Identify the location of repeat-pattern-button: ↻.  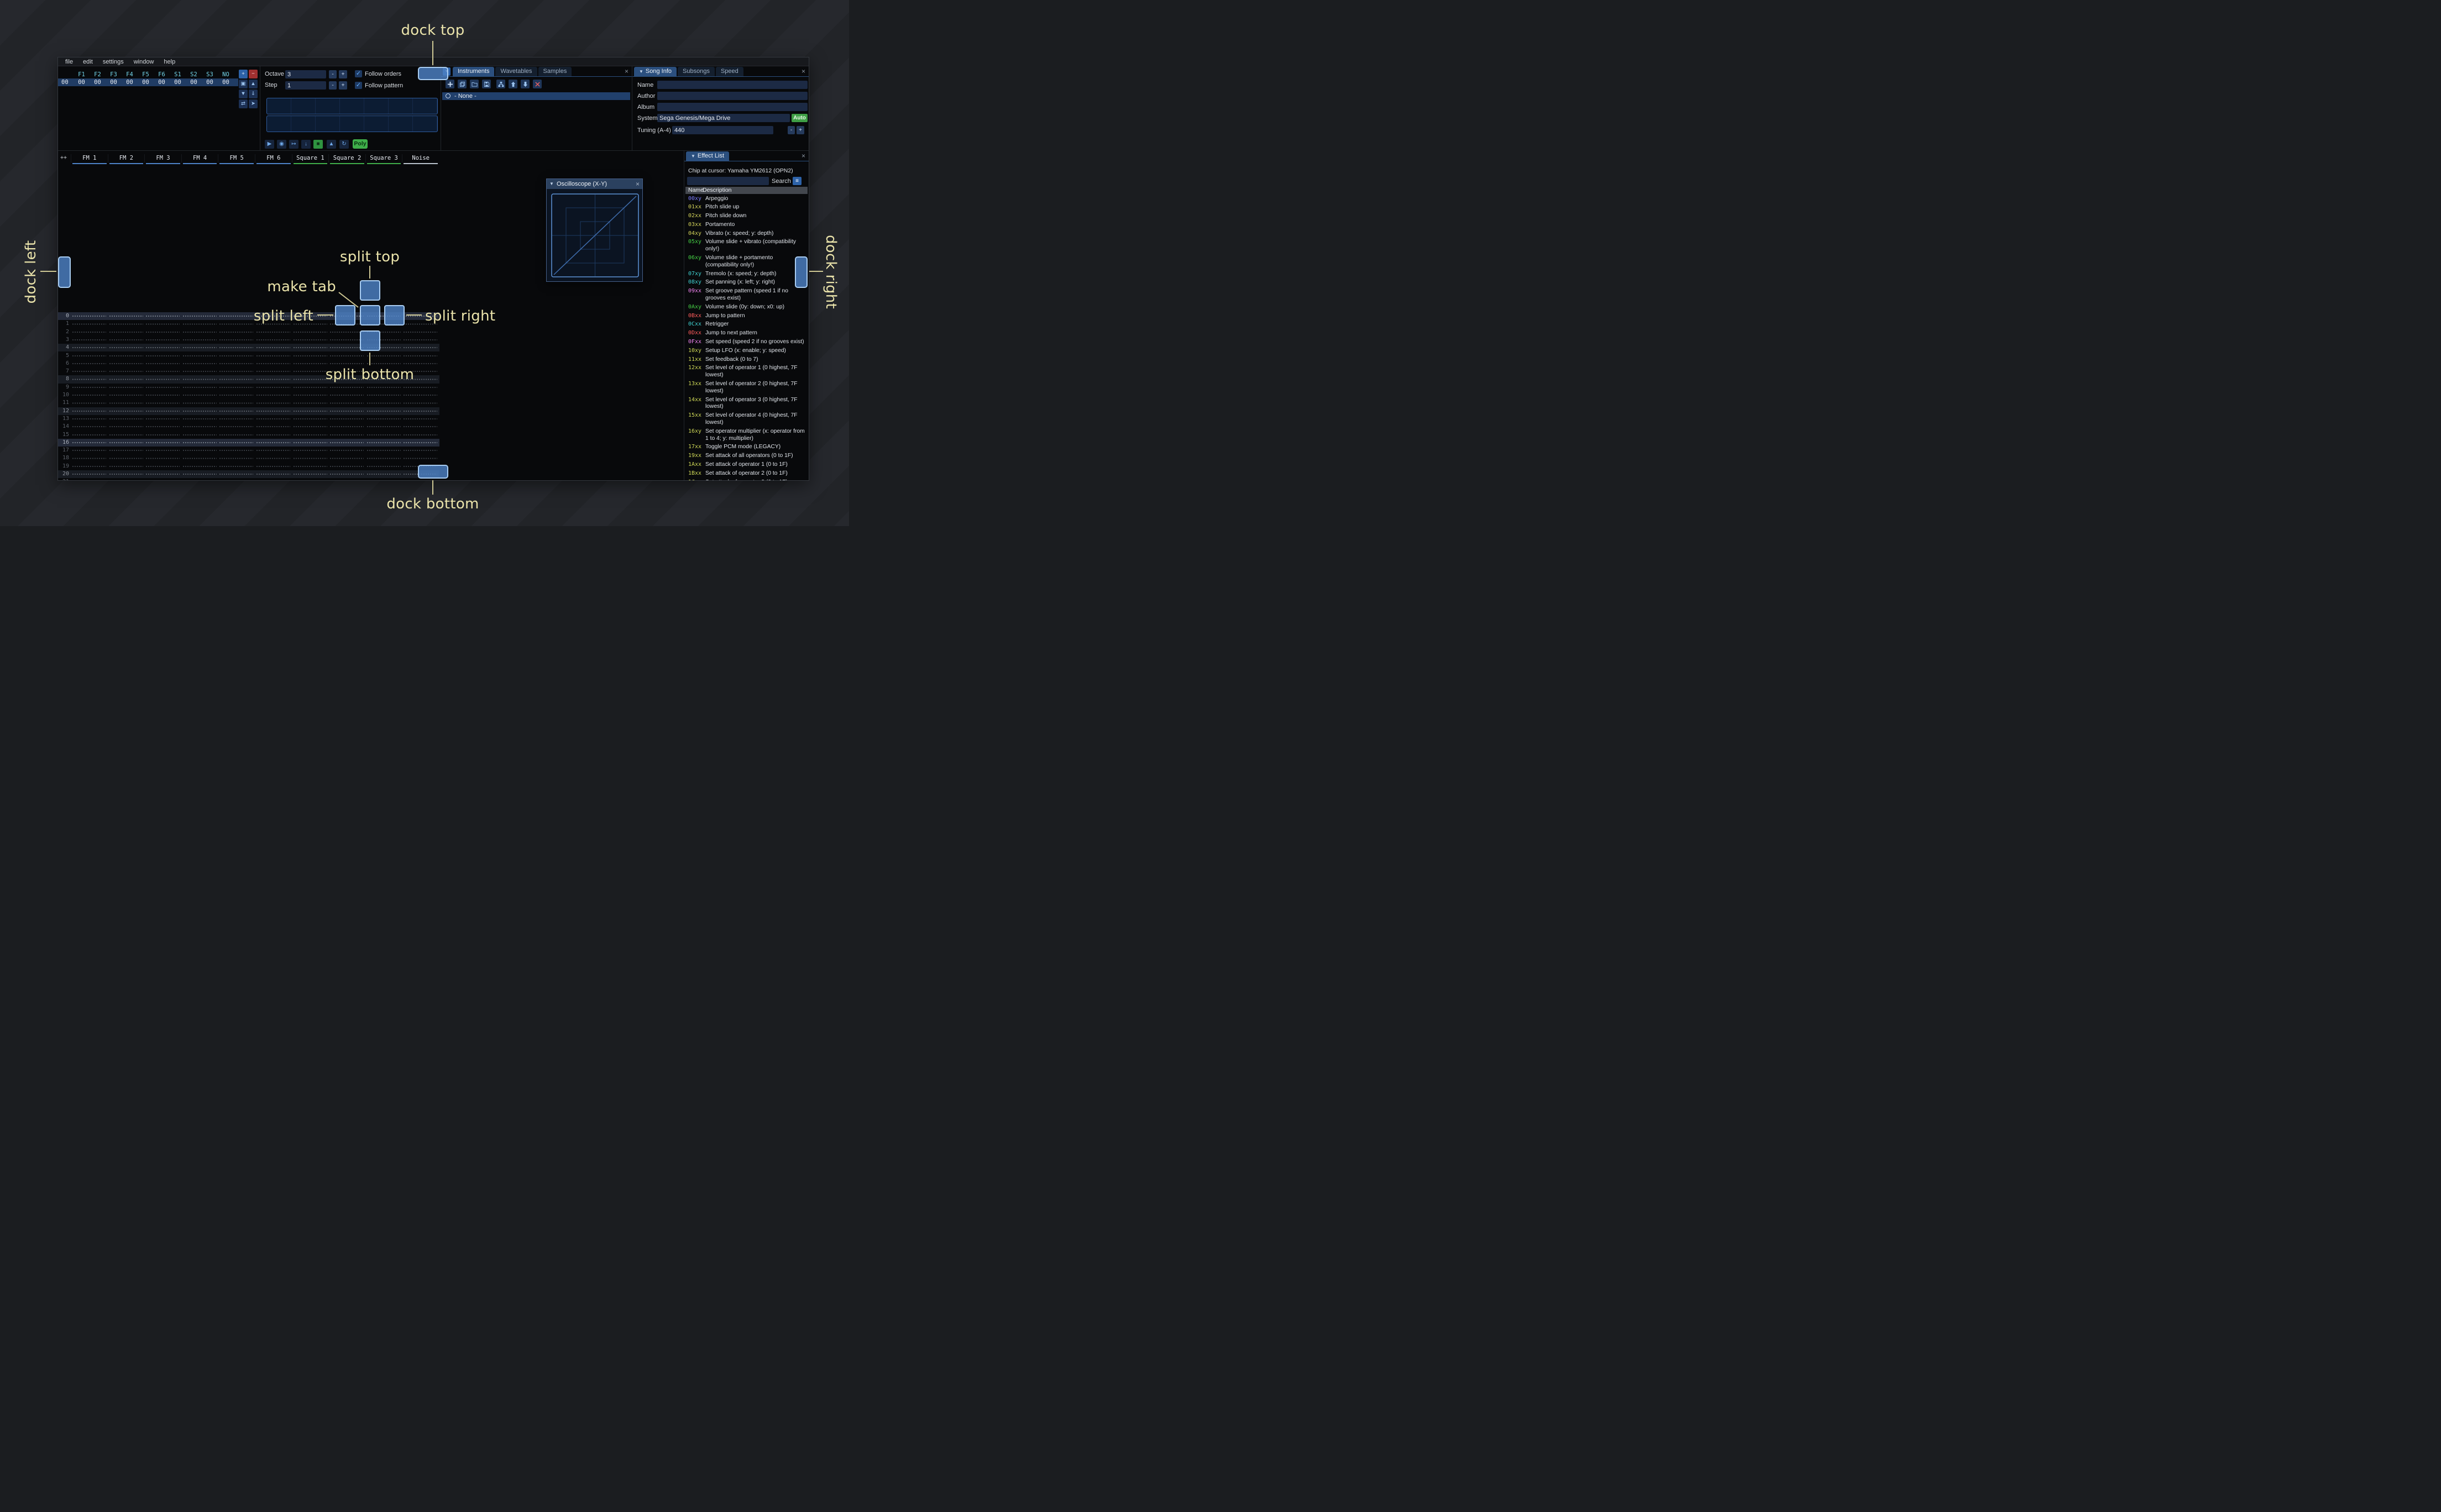
(344, 145).